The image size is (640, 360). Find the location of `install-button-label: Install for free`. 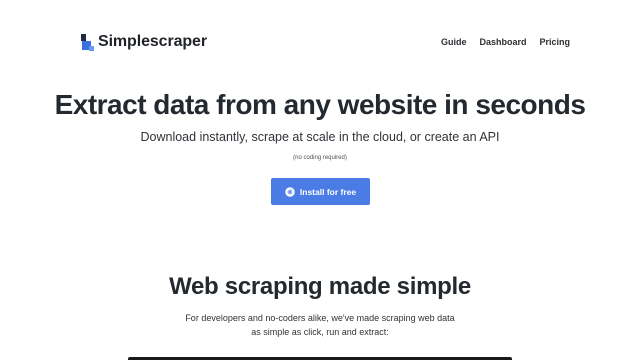

install-button-label: Install for free is located at coordinates (328, 191).